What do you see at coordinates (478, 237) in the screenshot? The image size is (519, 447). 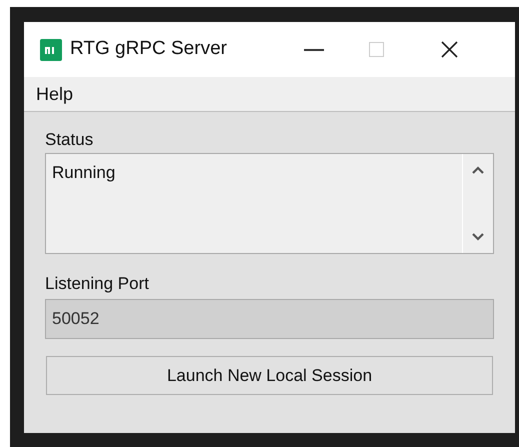 I see `scroll-down-icon` at bounding box center [478, 237].